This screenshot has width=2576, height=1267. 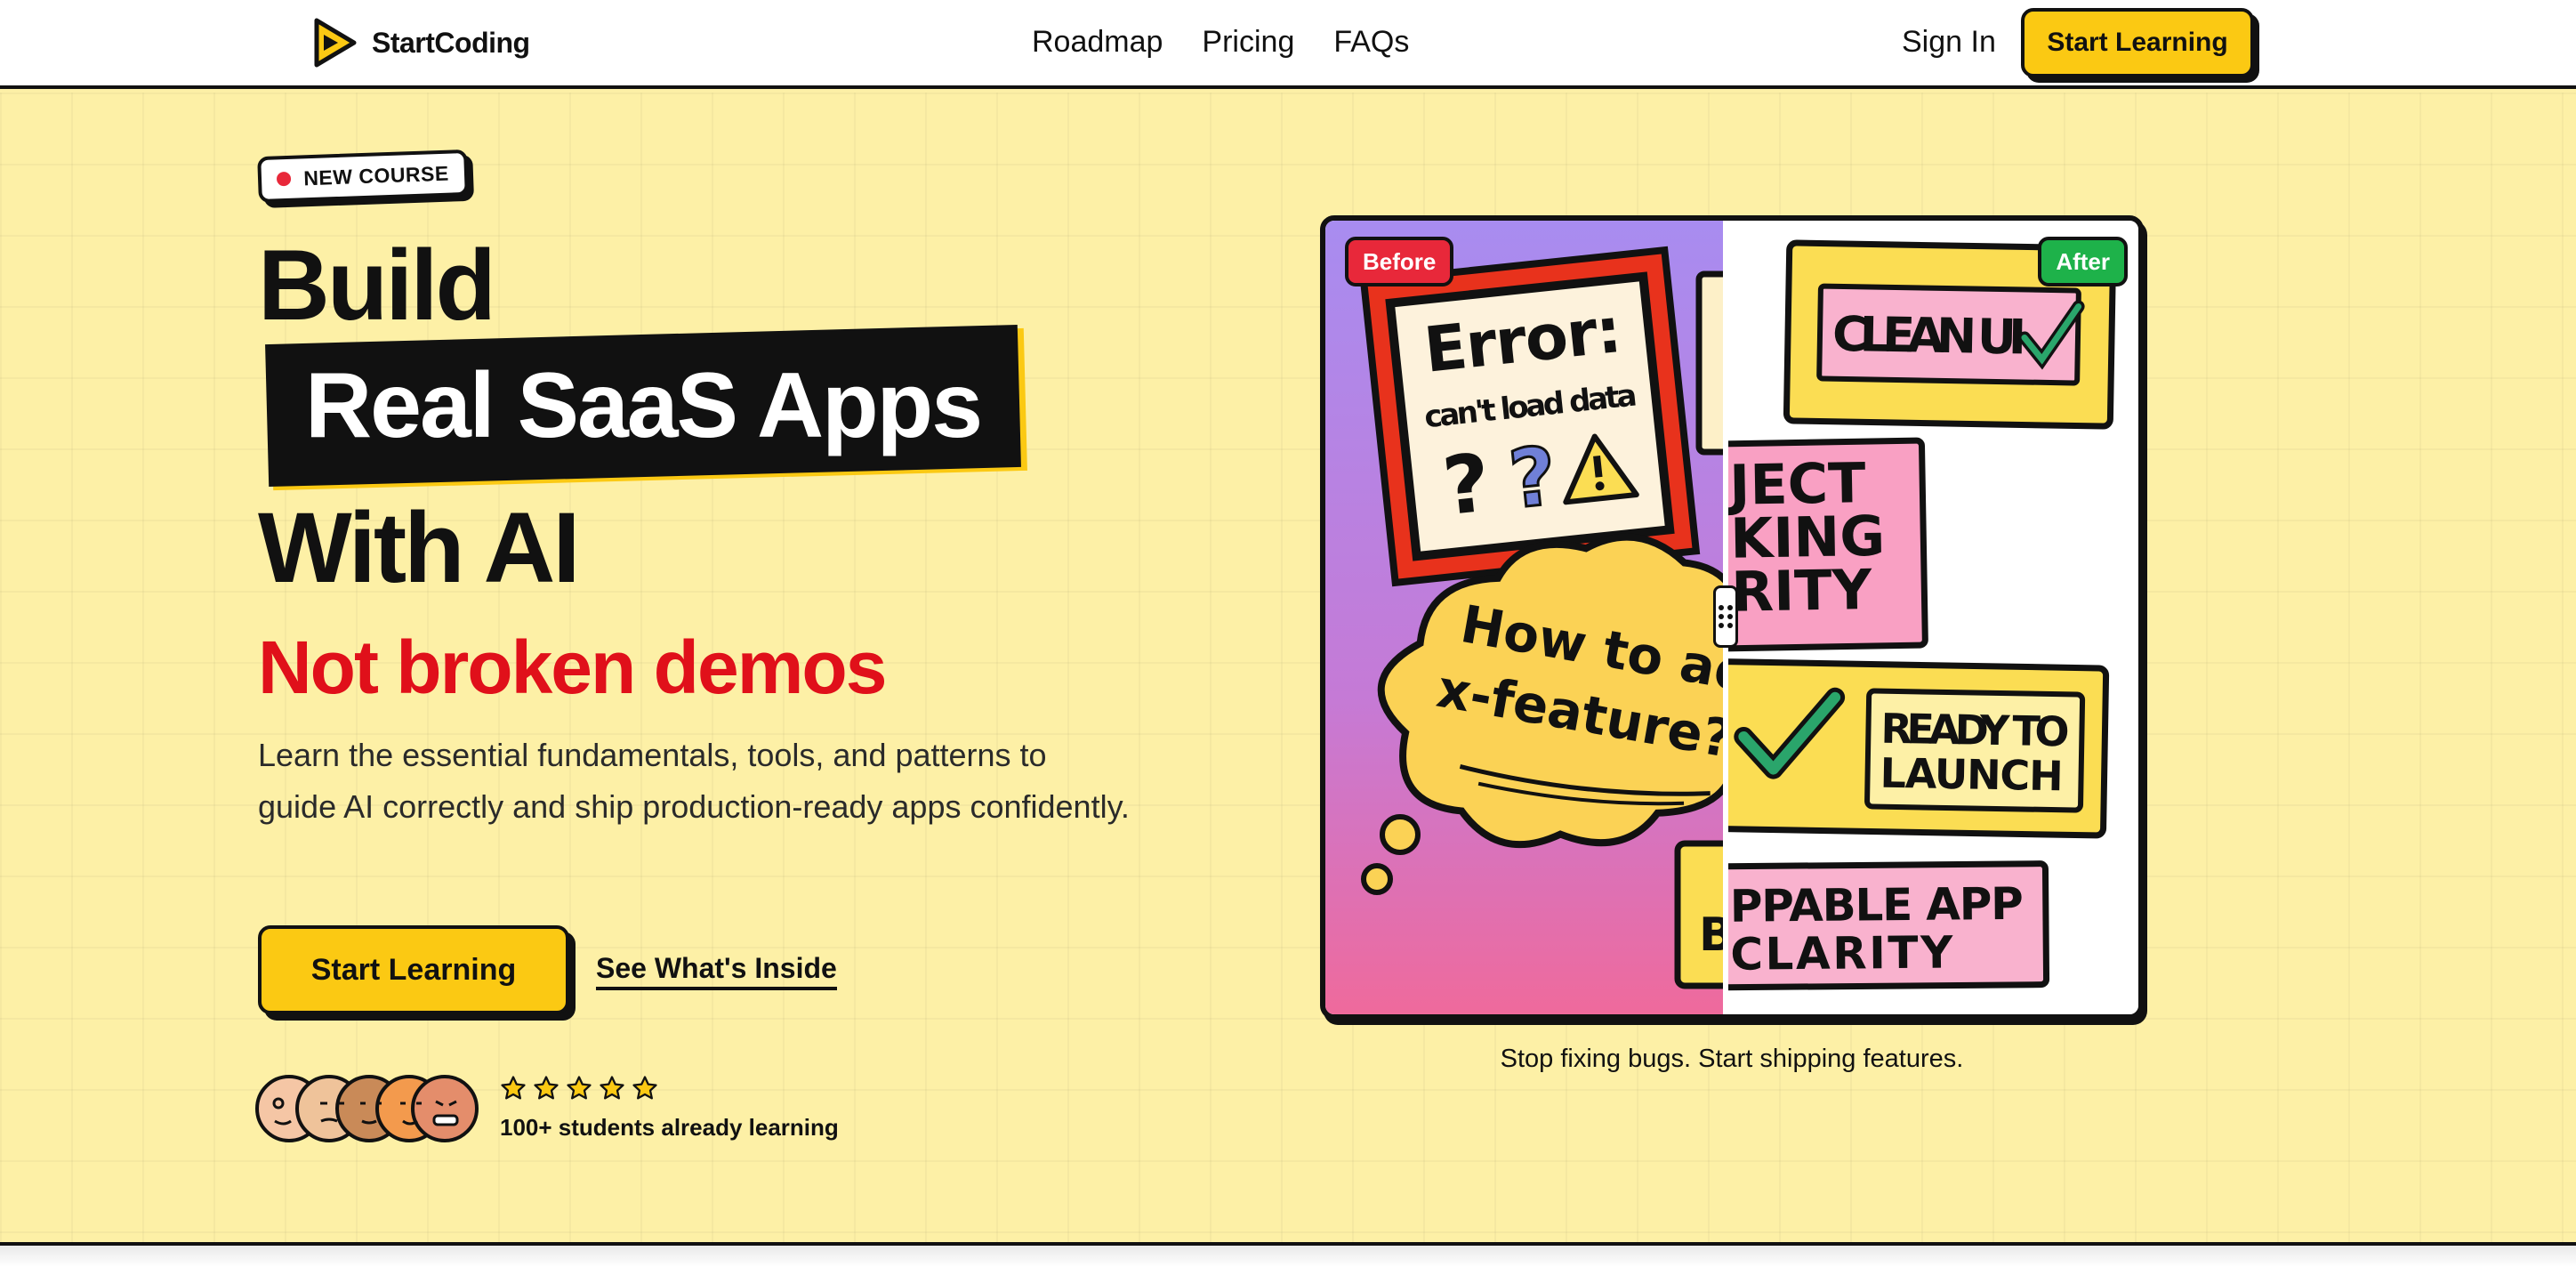 I want to click on nav-links: Roadmap Pricing FAQs, so click(x=1240, y=42).